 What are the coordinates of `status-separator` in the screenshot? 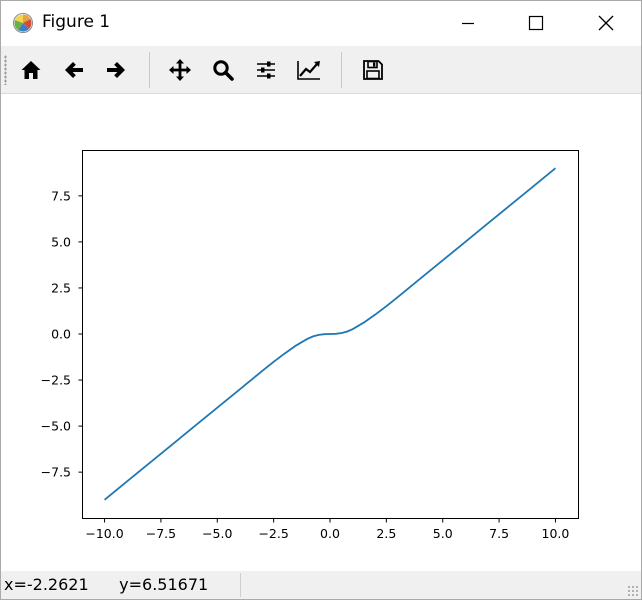 It's located at (240, 585).